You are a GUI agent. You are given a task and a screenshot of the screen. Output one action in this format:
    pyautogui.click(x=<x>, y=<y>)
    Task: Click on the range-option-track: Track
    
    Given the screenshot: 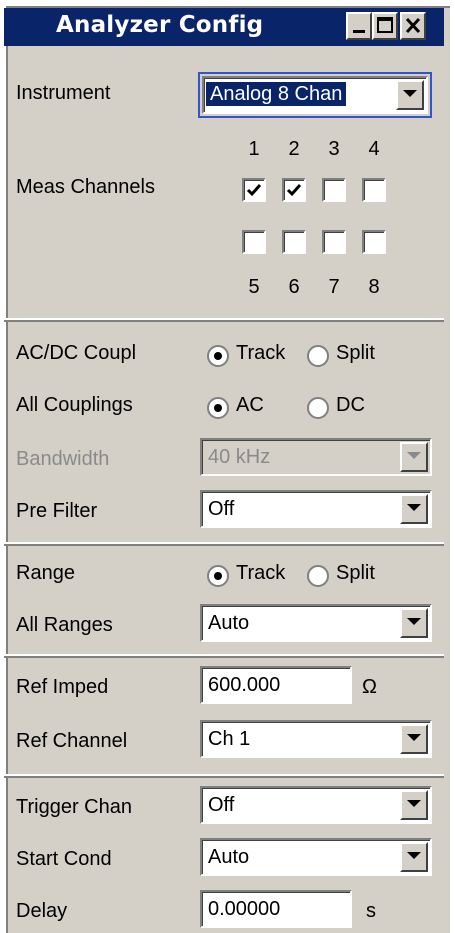 What is the action you would take?
    pyautogui.click(x=260, y=573)
    